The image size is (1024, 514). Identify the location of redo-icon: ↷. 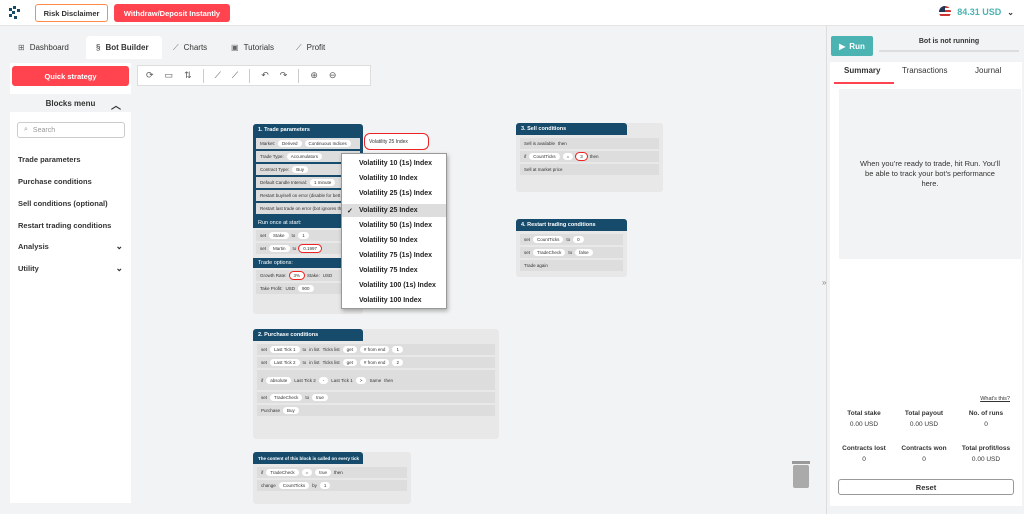
(284, 75).